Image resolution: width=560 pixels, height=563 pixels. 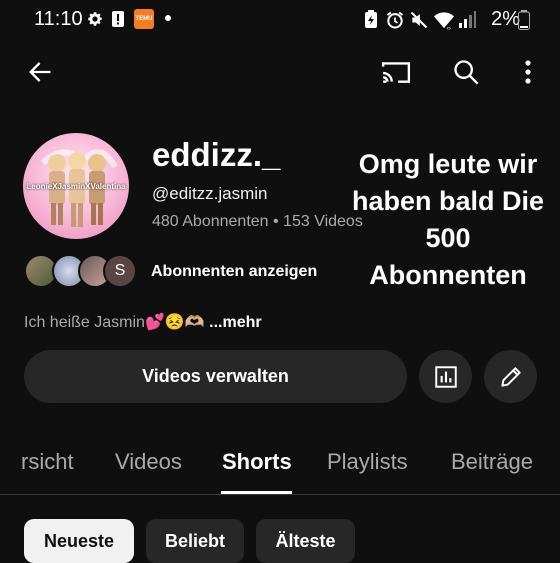 I want to click on cast-icon, so click(x=396, y=72).